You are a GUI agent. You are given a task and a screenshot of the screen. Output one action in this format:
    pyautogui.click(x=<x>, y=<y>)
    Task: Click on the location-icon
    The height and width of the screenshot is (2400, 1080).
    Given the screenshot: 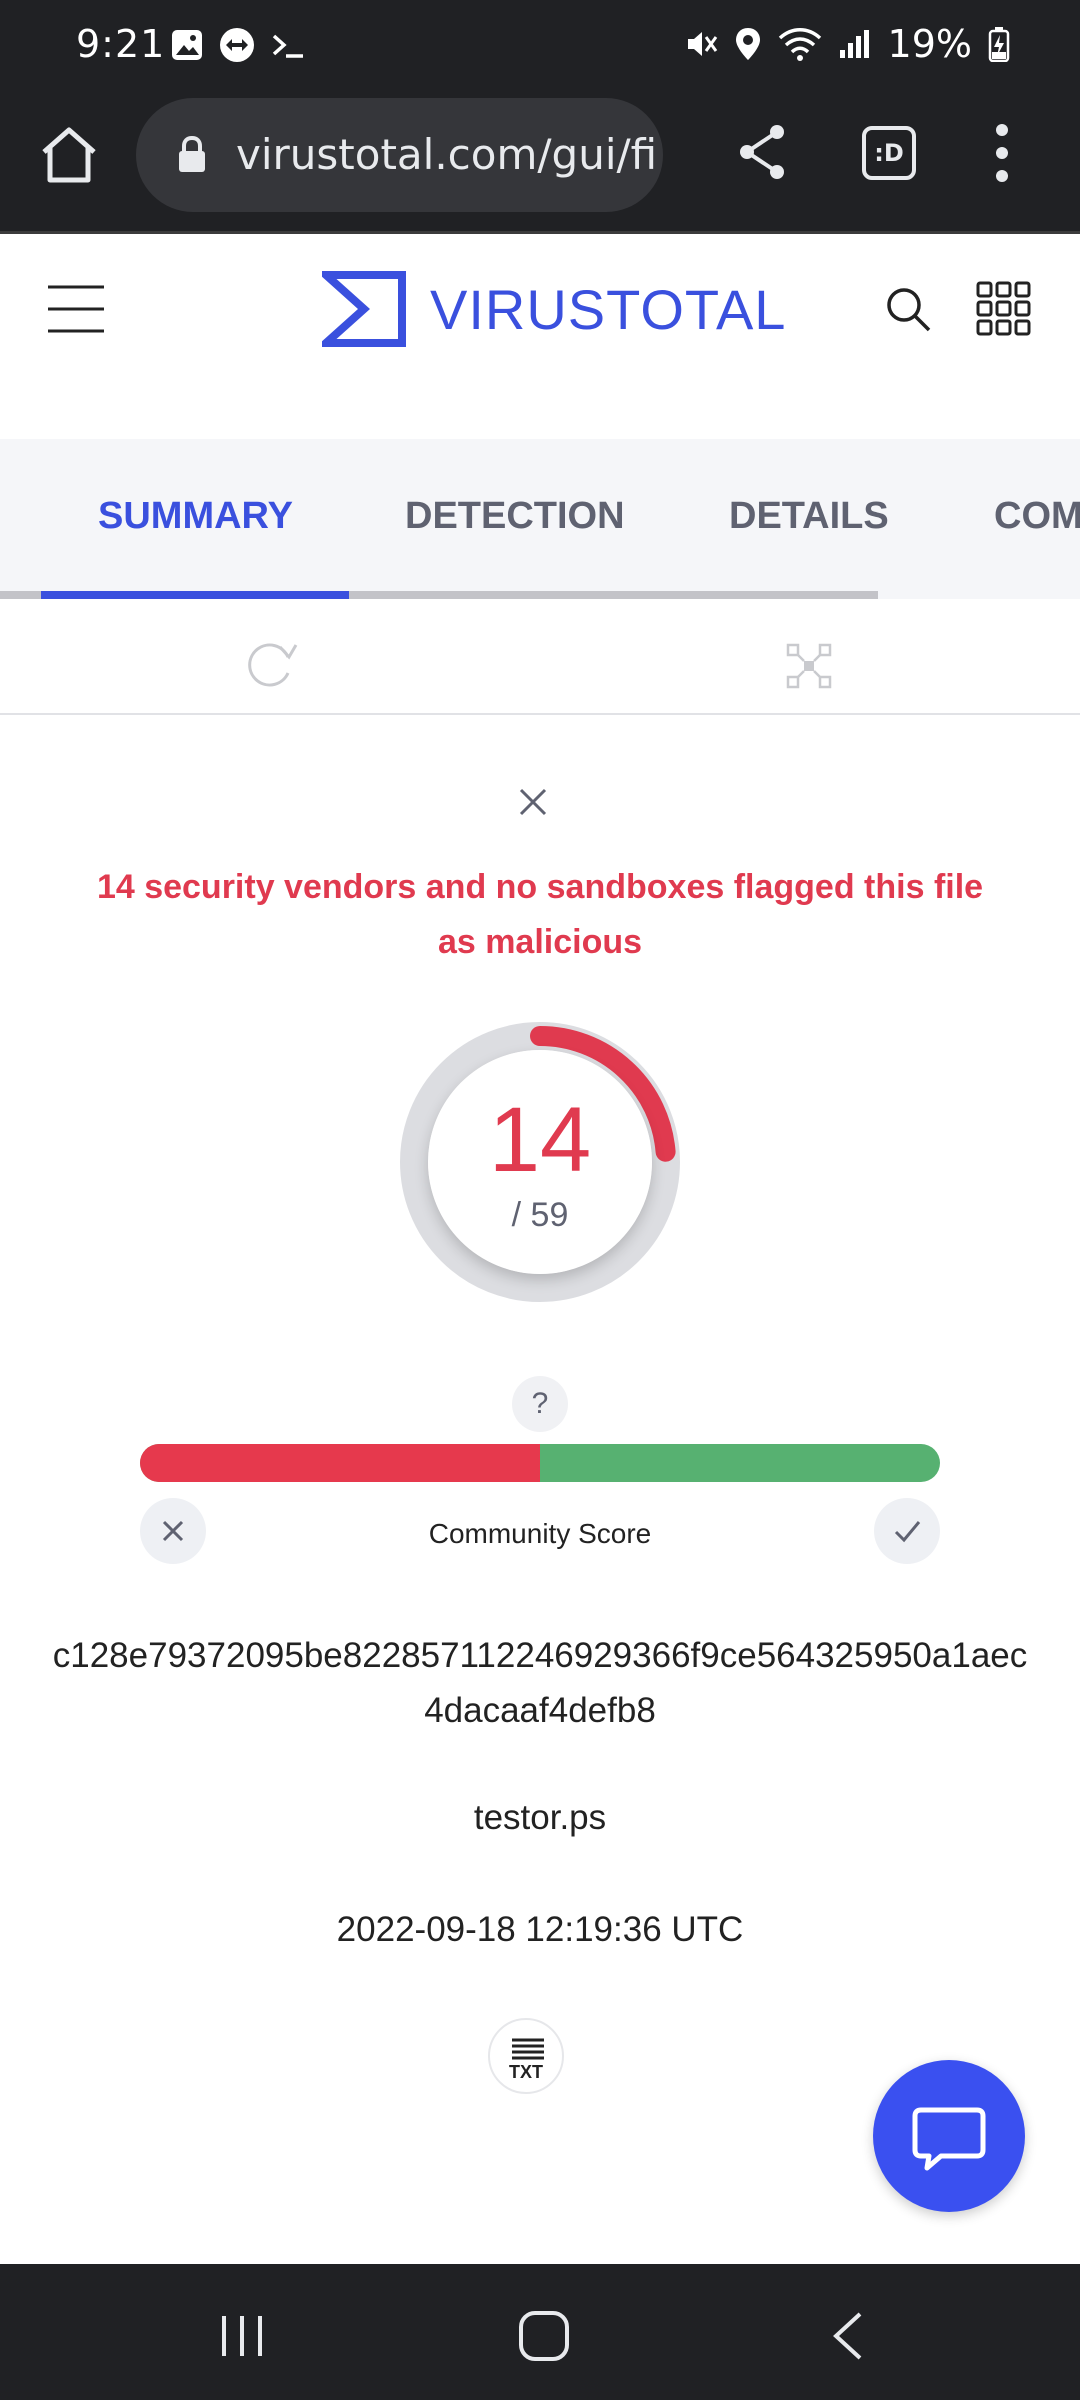 What is the action you would take?
    pyautogui.click(x=747, y=44)
    